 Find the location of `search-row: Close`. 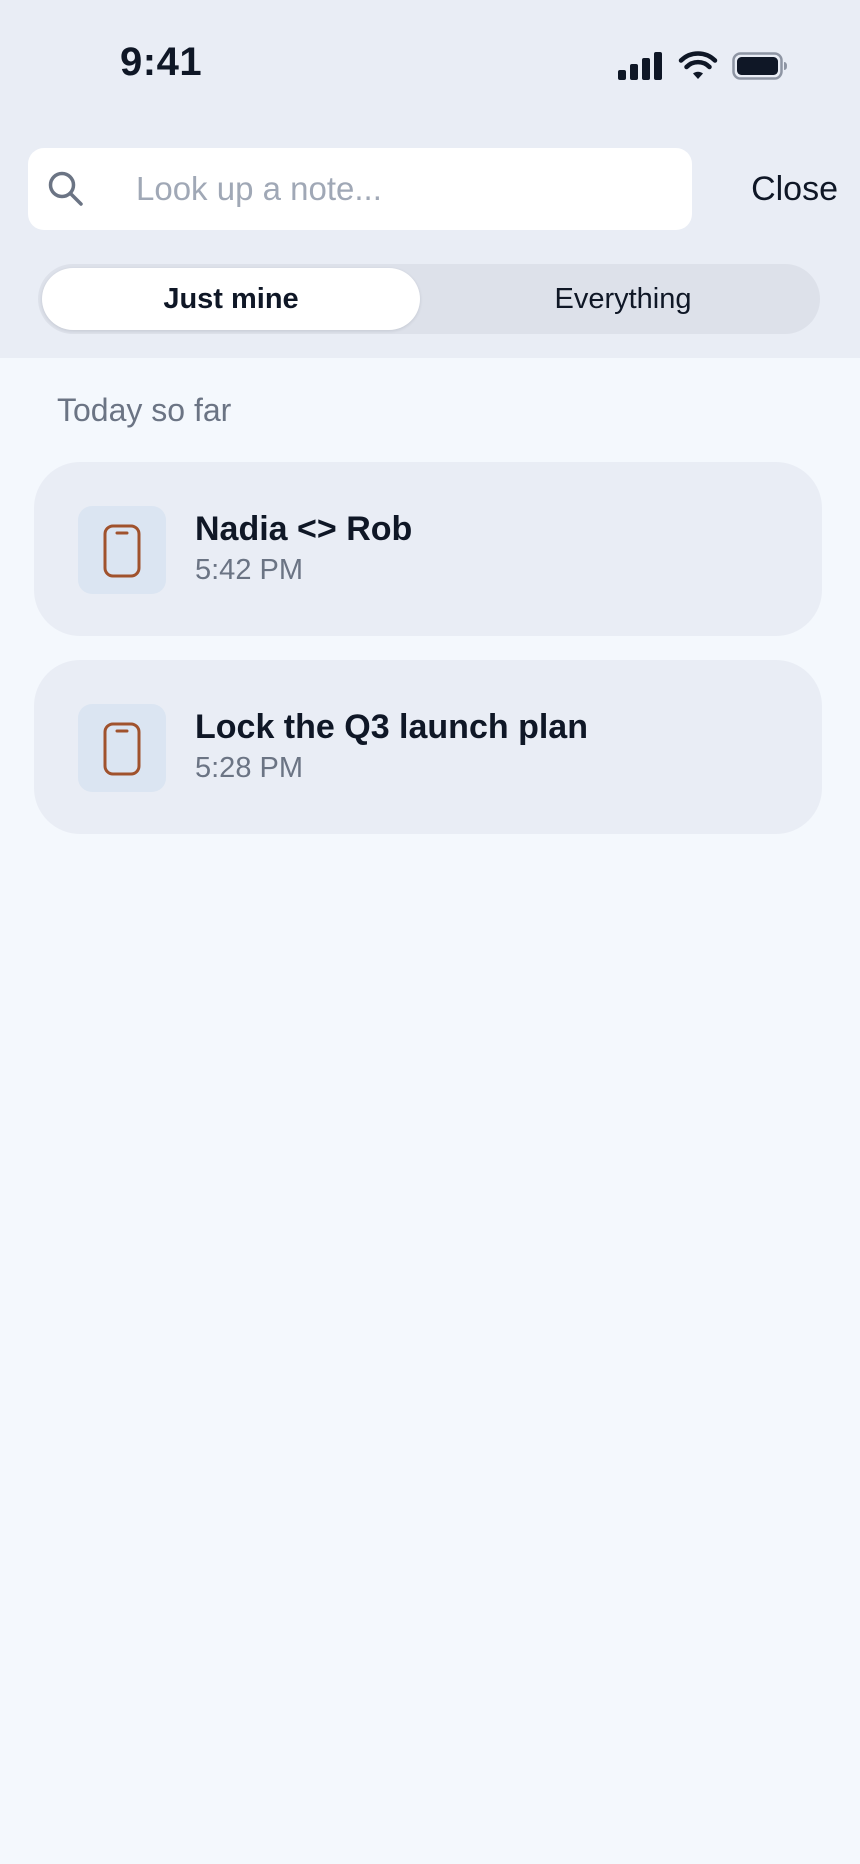

search-row: Close is located at coordinates (433, 189).